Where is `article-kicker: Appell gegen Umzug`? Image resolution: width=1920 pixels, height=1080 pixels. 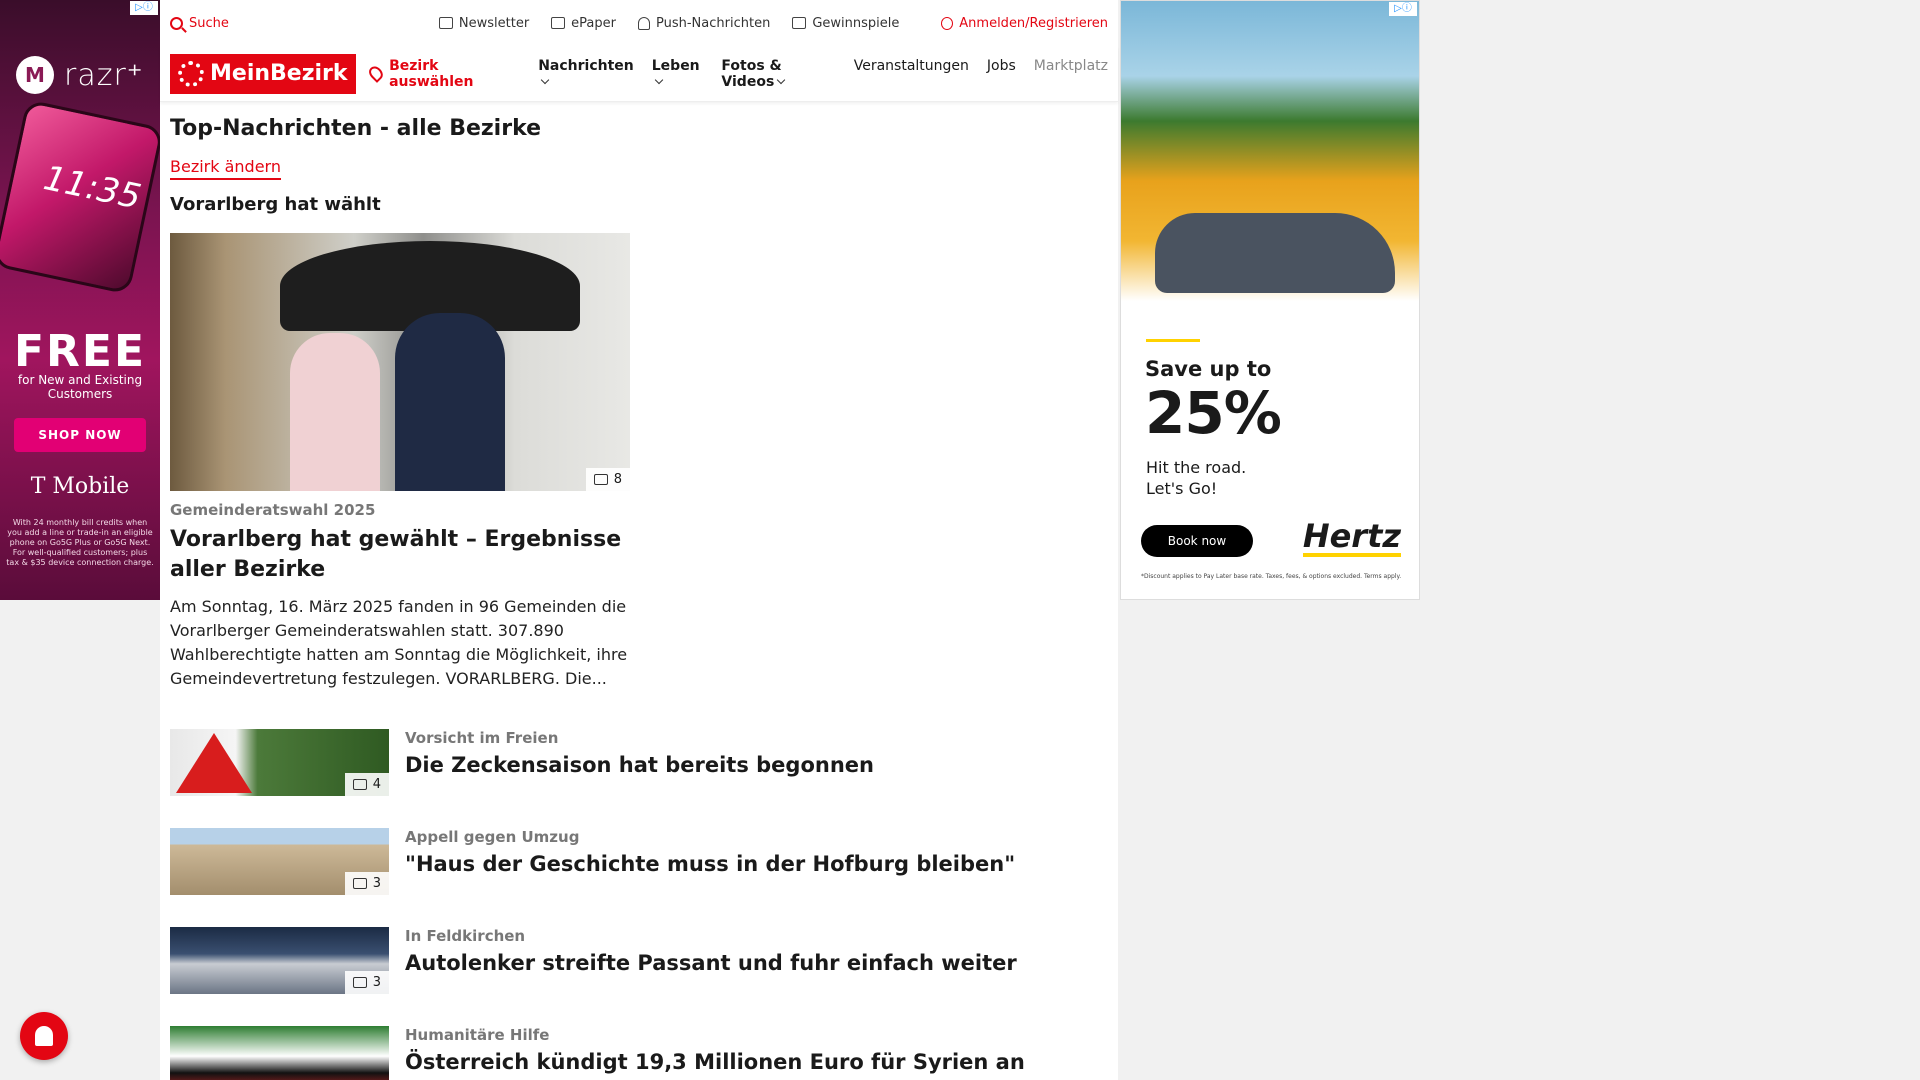
article-kicker: Appell gegen Umzug is located at coordinates (492, 837).